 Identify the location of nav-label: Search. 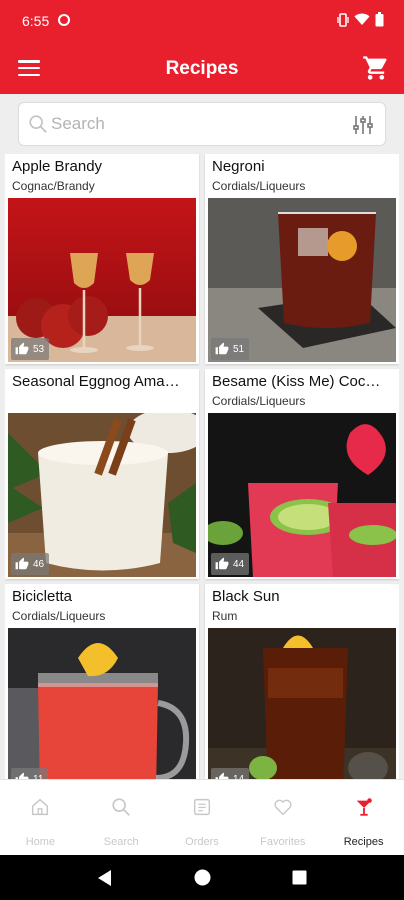
(121, 842).